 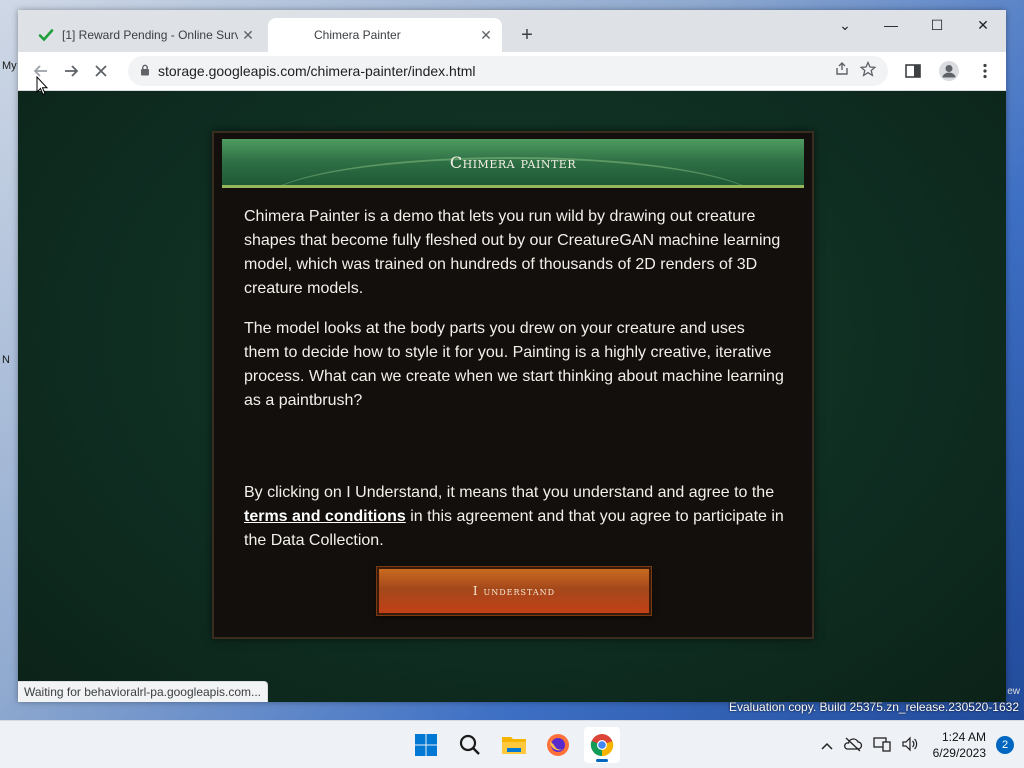 I want to click on clock-time: 1:24 AM, so click(x=963, y=737).